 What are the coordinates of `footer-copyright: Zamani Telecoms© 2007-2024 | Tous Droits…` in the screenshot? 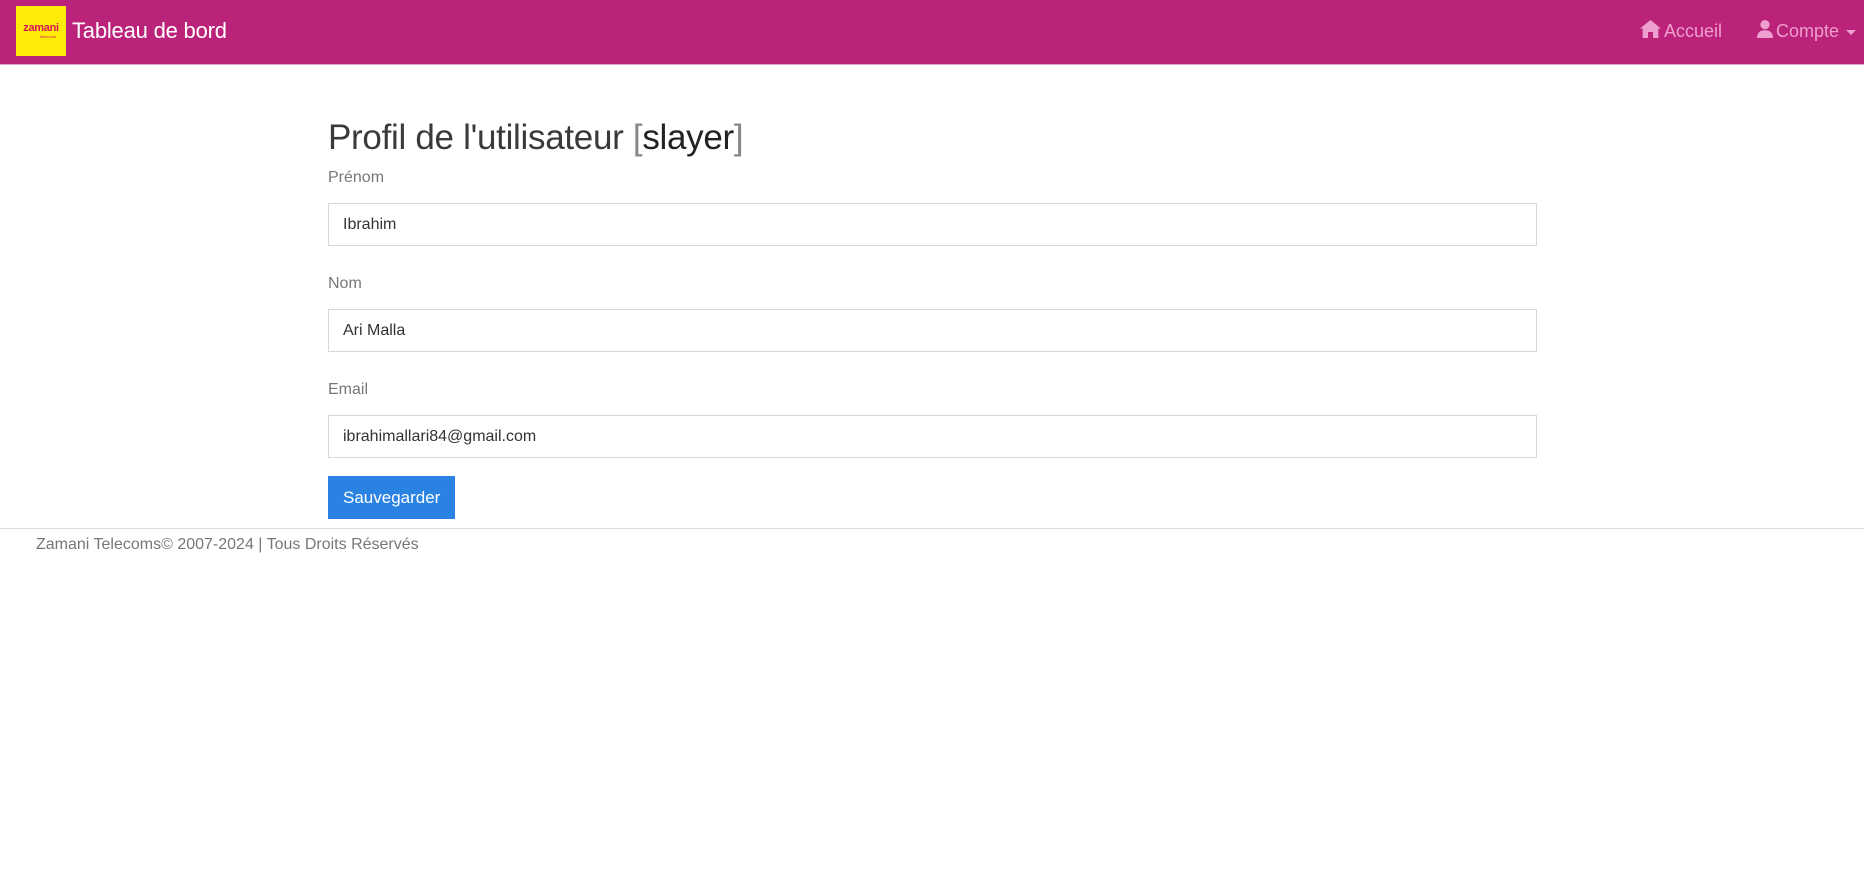 It's located at (227, 544).